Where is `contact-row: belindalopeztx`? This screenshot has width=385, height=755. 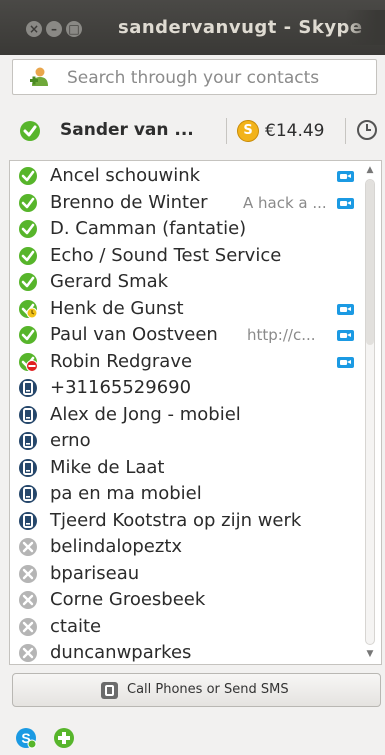
contact-row: belindalopeztx is located at coordinates (185, 547).